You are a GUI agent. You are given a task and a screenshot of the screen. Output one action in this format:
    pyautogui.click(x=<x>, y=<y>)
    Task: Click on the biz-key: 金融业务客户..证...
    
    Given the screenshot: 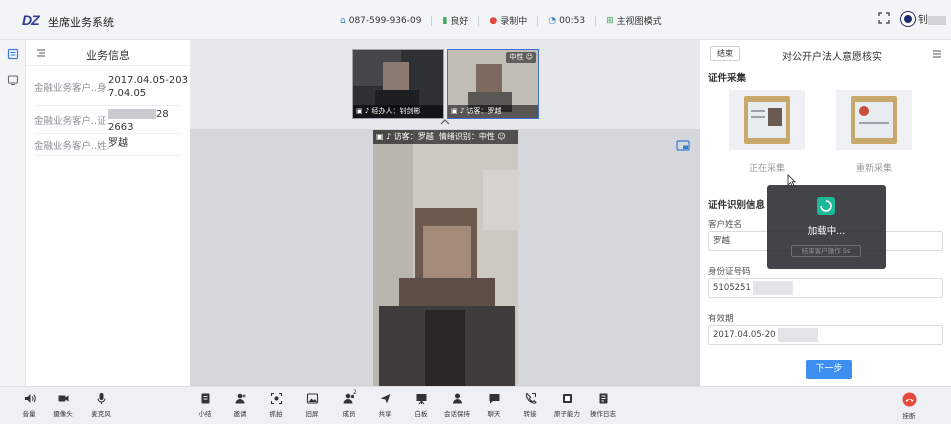 What is the action you would take?
    pyautogui.click(x=72, y=121)
    